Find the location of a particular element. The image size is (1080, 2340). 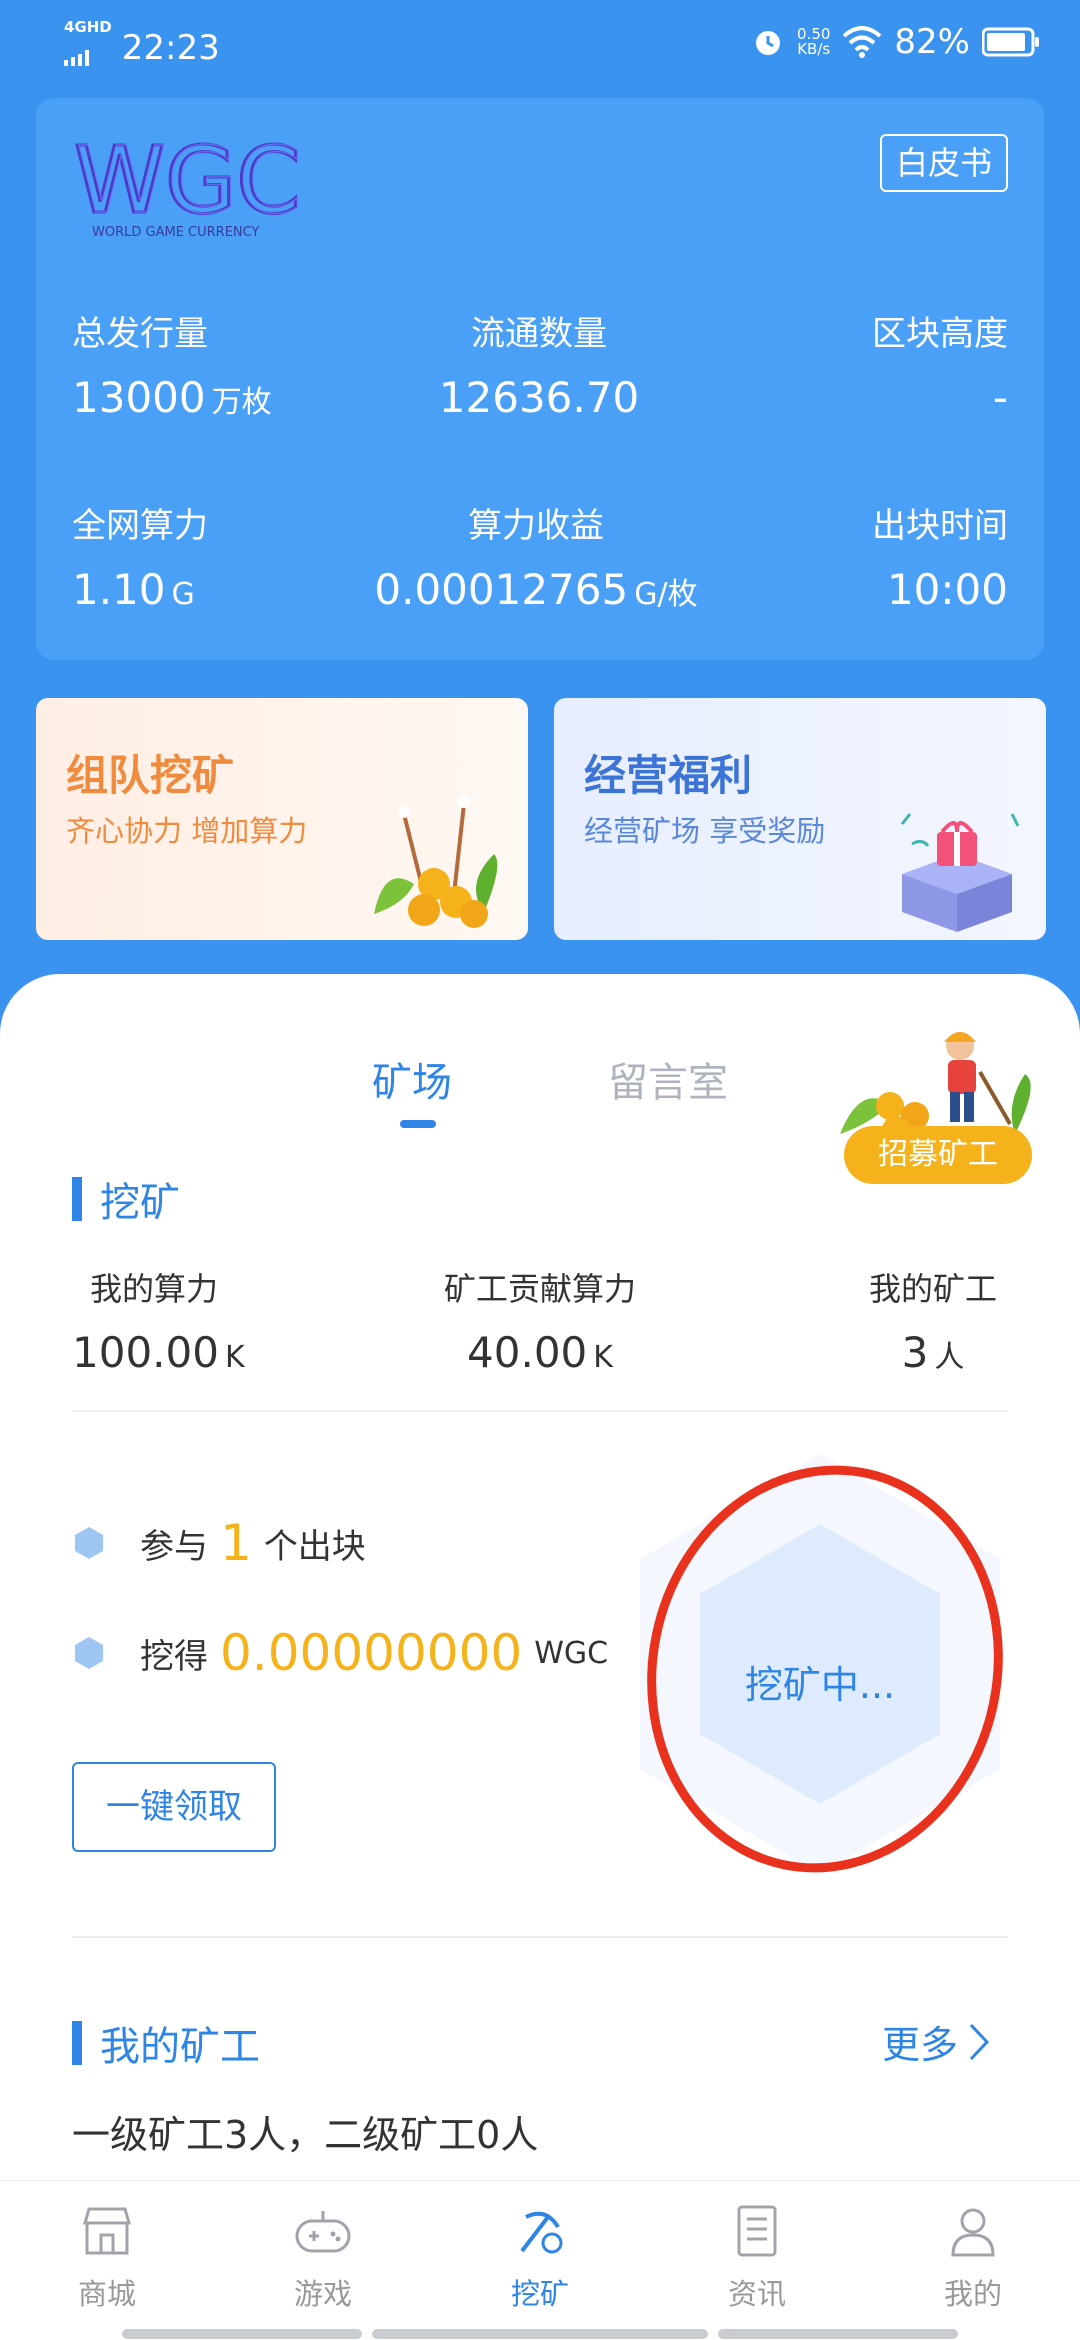

earned-row: 挖得 0.00000000 WGC is located at coordinates (341, 1653).